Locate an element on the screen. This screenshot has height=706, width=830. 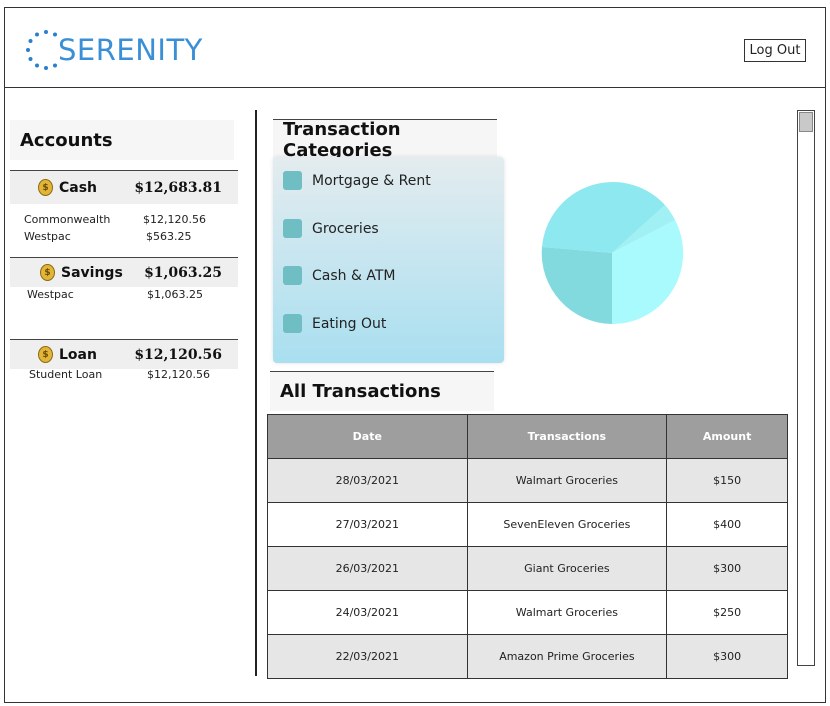
vertical-scrollbar is located at coordinates (806, 388).